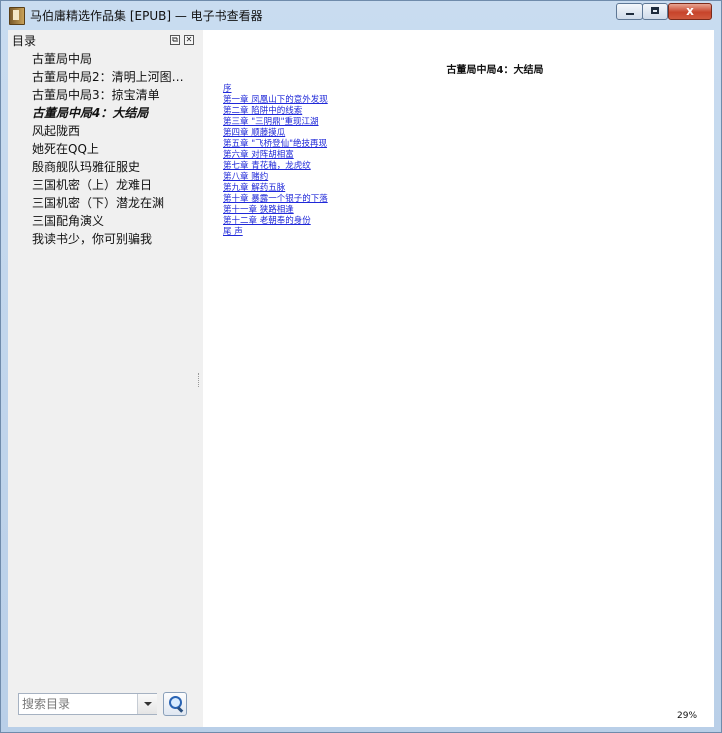 The height and width of the screenshot is (733, 722). I want to click on chapter-link: 第六章 对阵胡相富, so click(258, 155).